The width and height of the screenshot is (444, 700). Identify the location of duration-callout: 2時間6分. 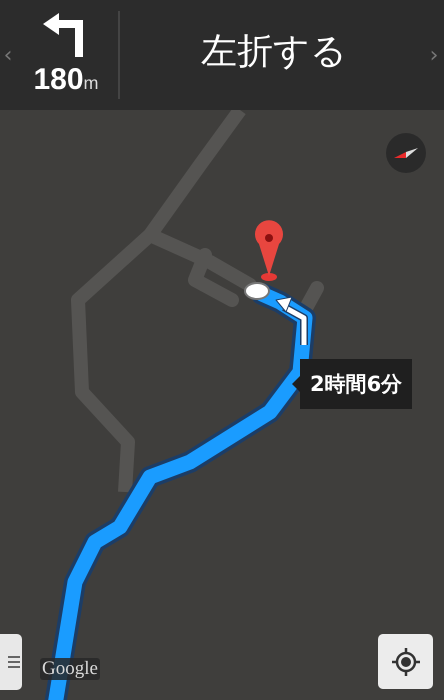
(352, 384).